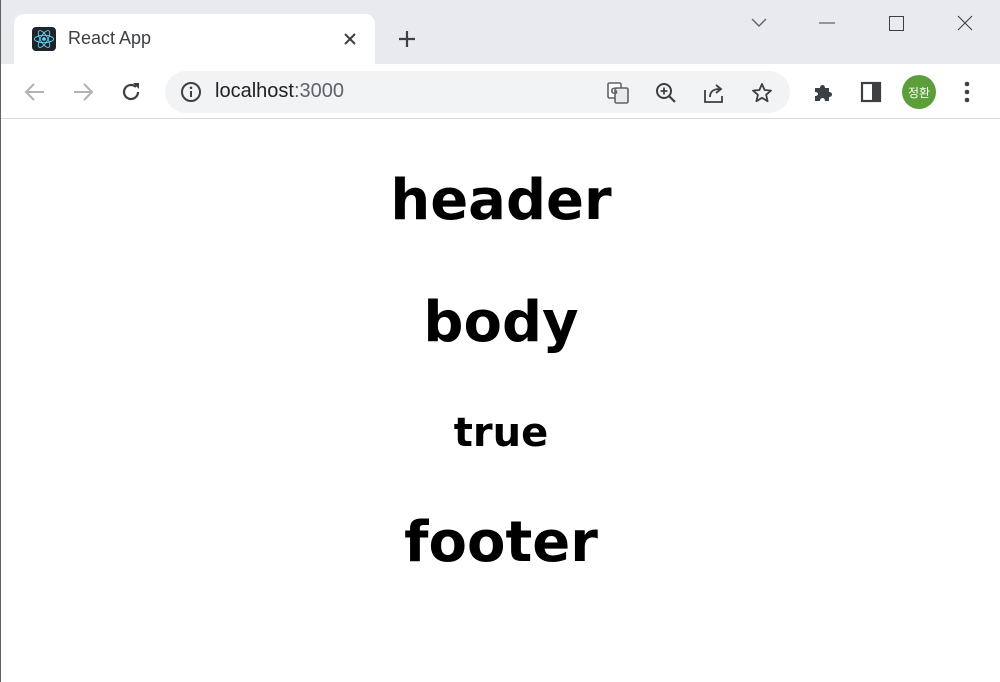  I want to click on close-window-icon, so click(965, 23).